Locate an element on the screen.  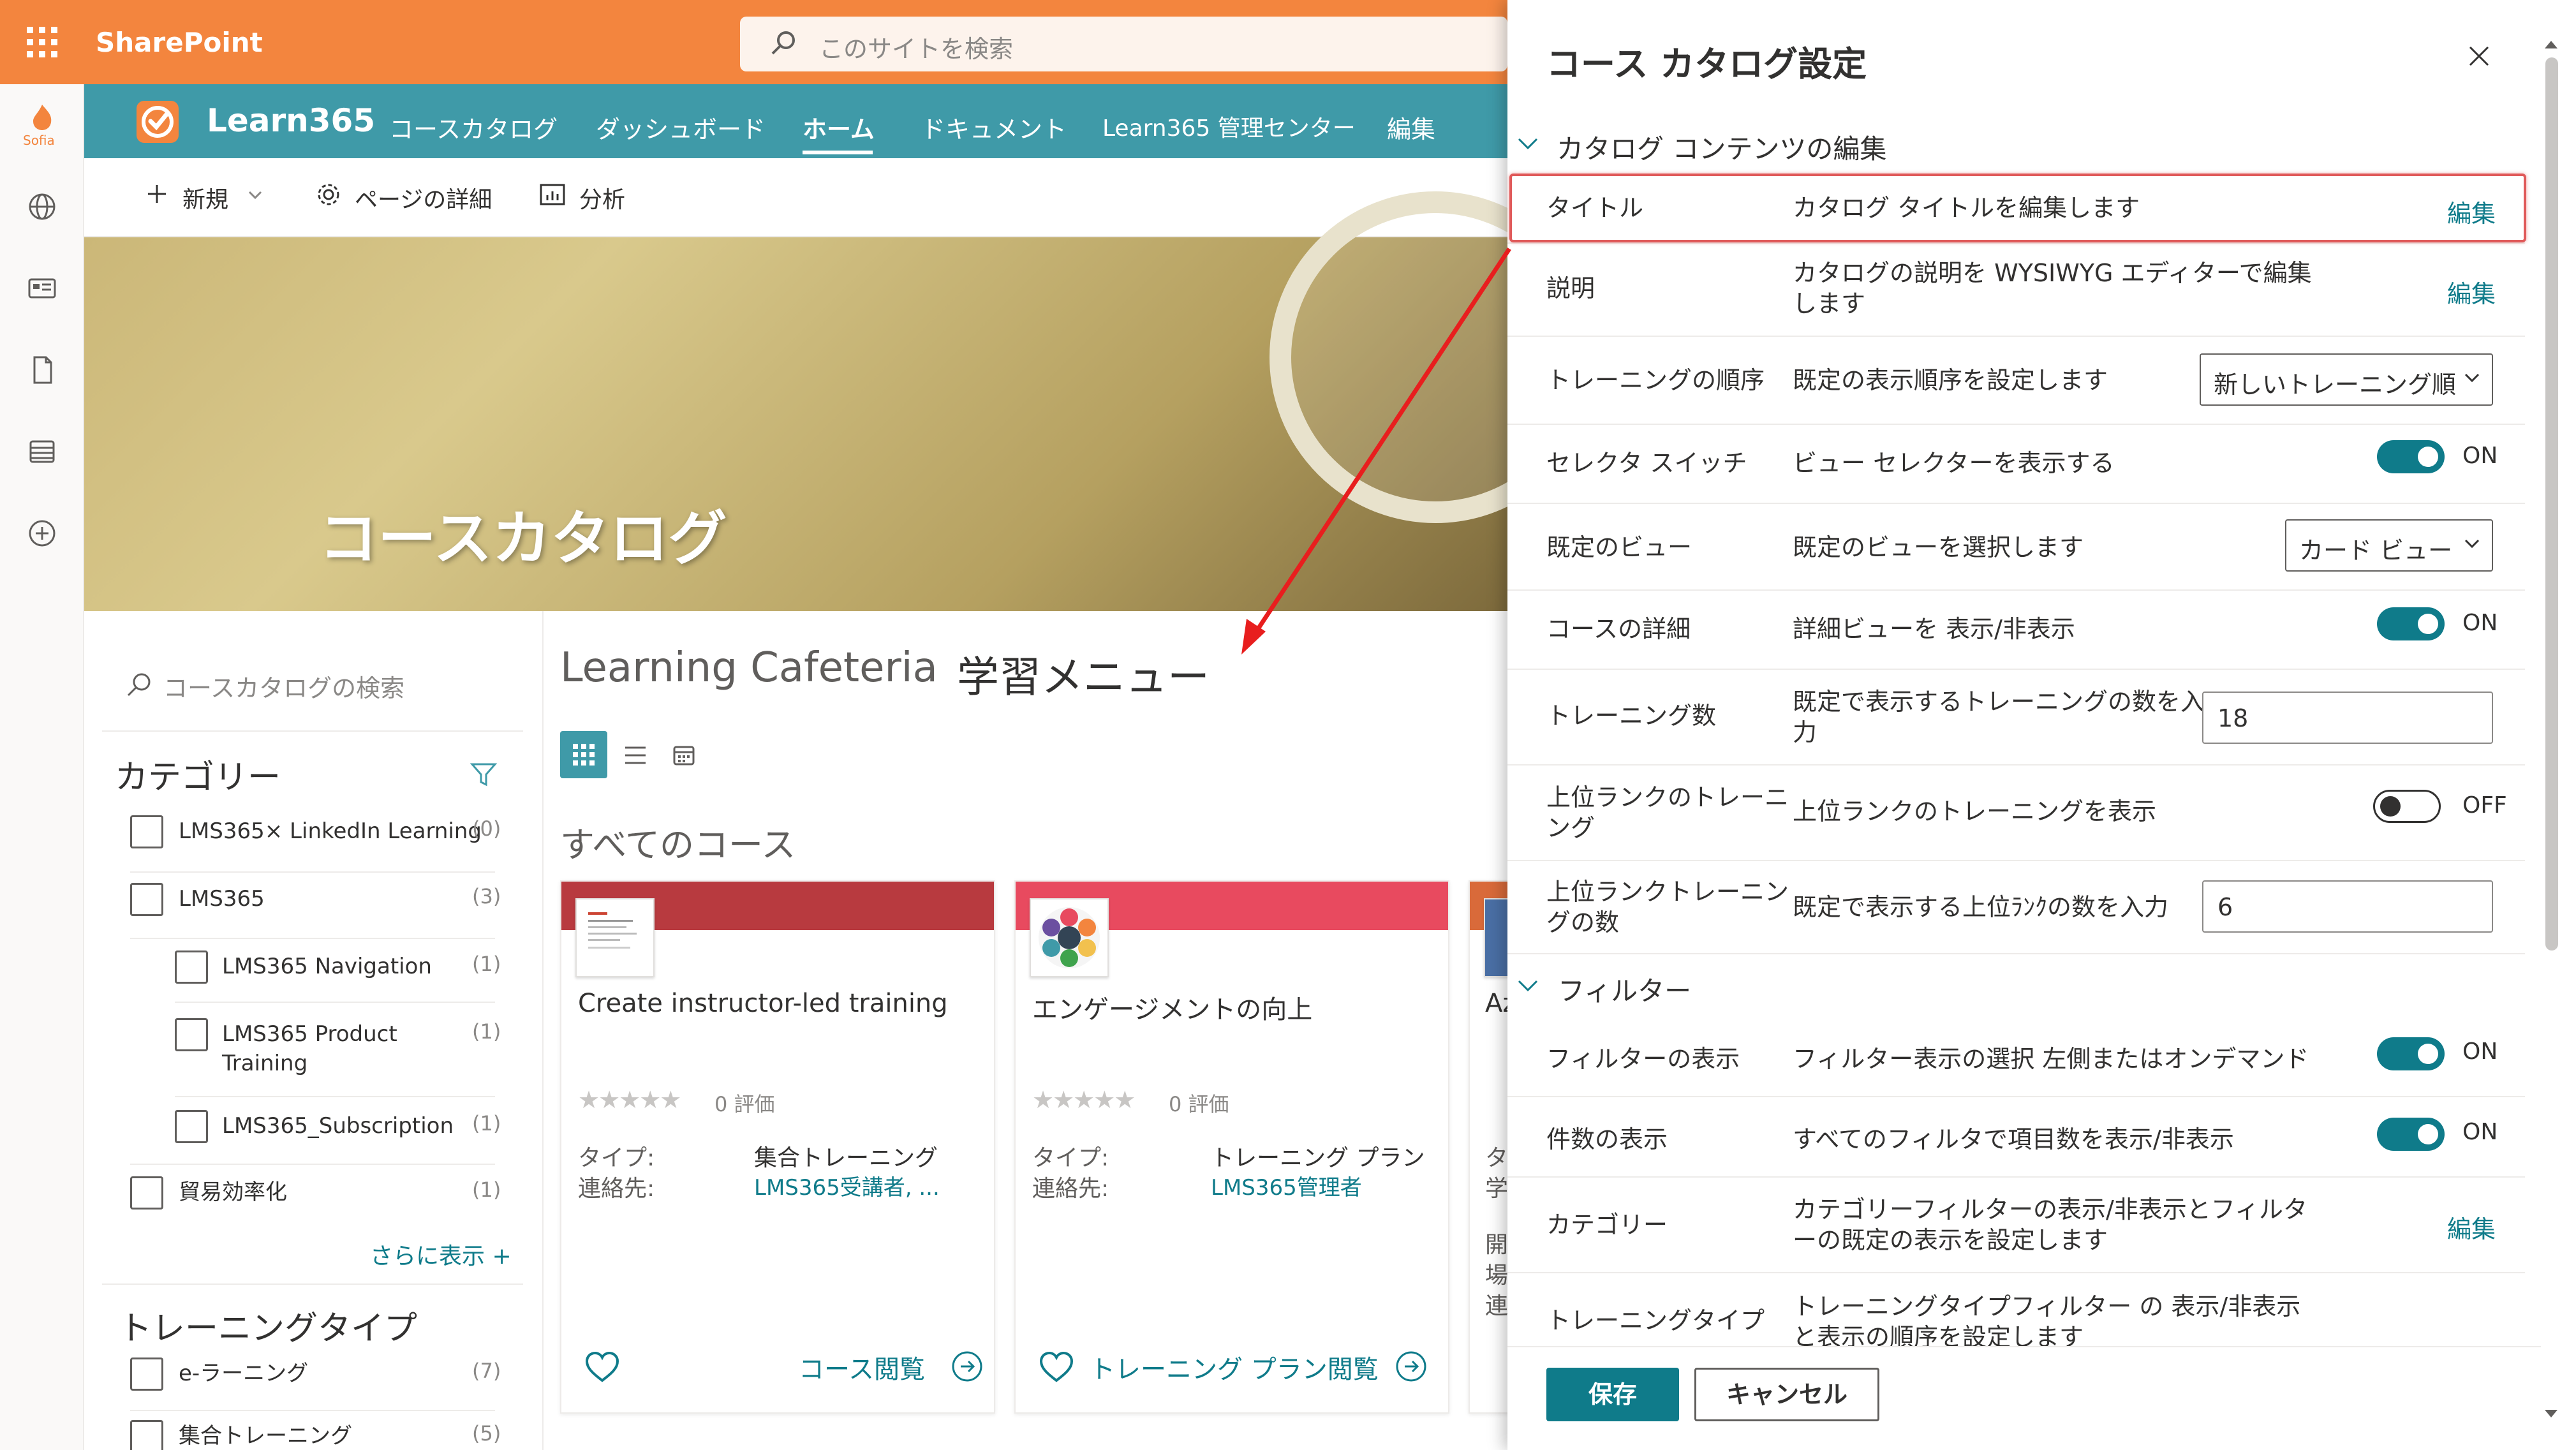
training-type-item: 集合トレーニング (5) is located at coordinates (315, 1432).